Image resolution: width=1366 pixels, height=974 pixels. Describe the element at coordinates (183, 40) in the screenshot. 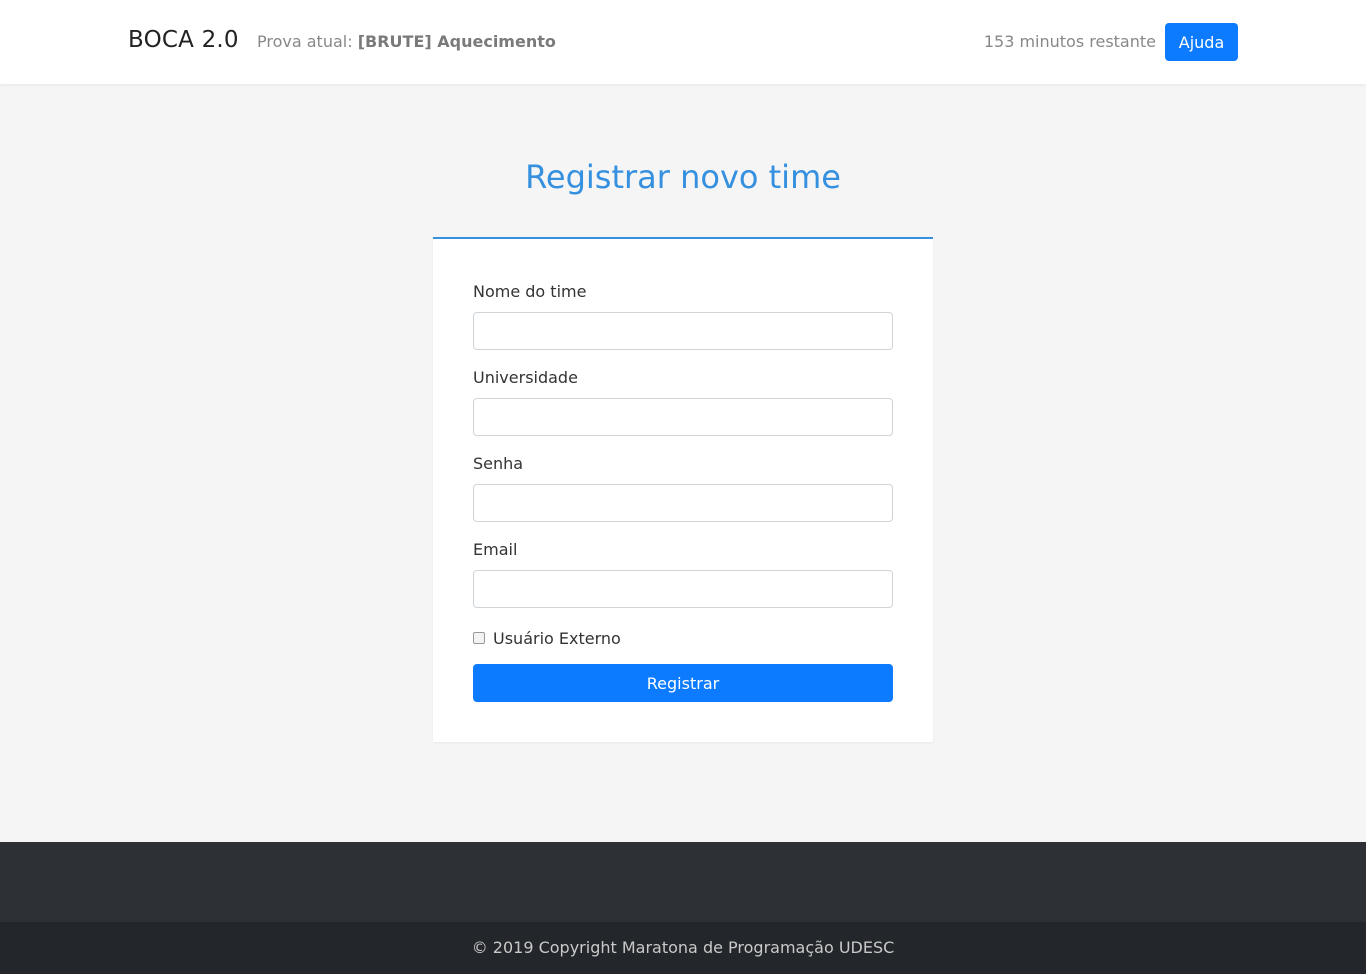

I see `brand-logo: BOCA 2.0` at that location.